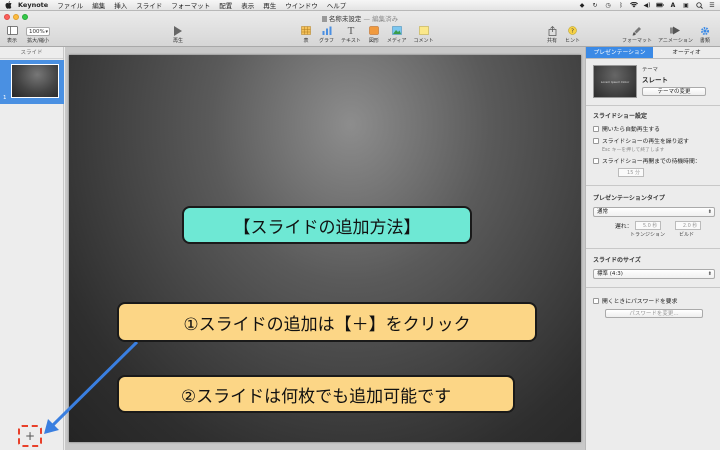 The image size is (720, 450). Describe the element at coordinates (674, 91) in the screenshot. I see `change-theme-button: テーマの変更` at that location.